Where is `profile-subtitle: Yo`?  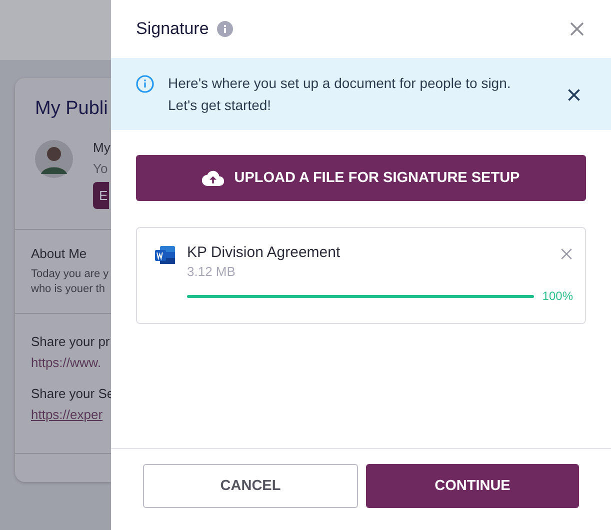 profile-subtitle: Yo is located at coordinates (101, 168).